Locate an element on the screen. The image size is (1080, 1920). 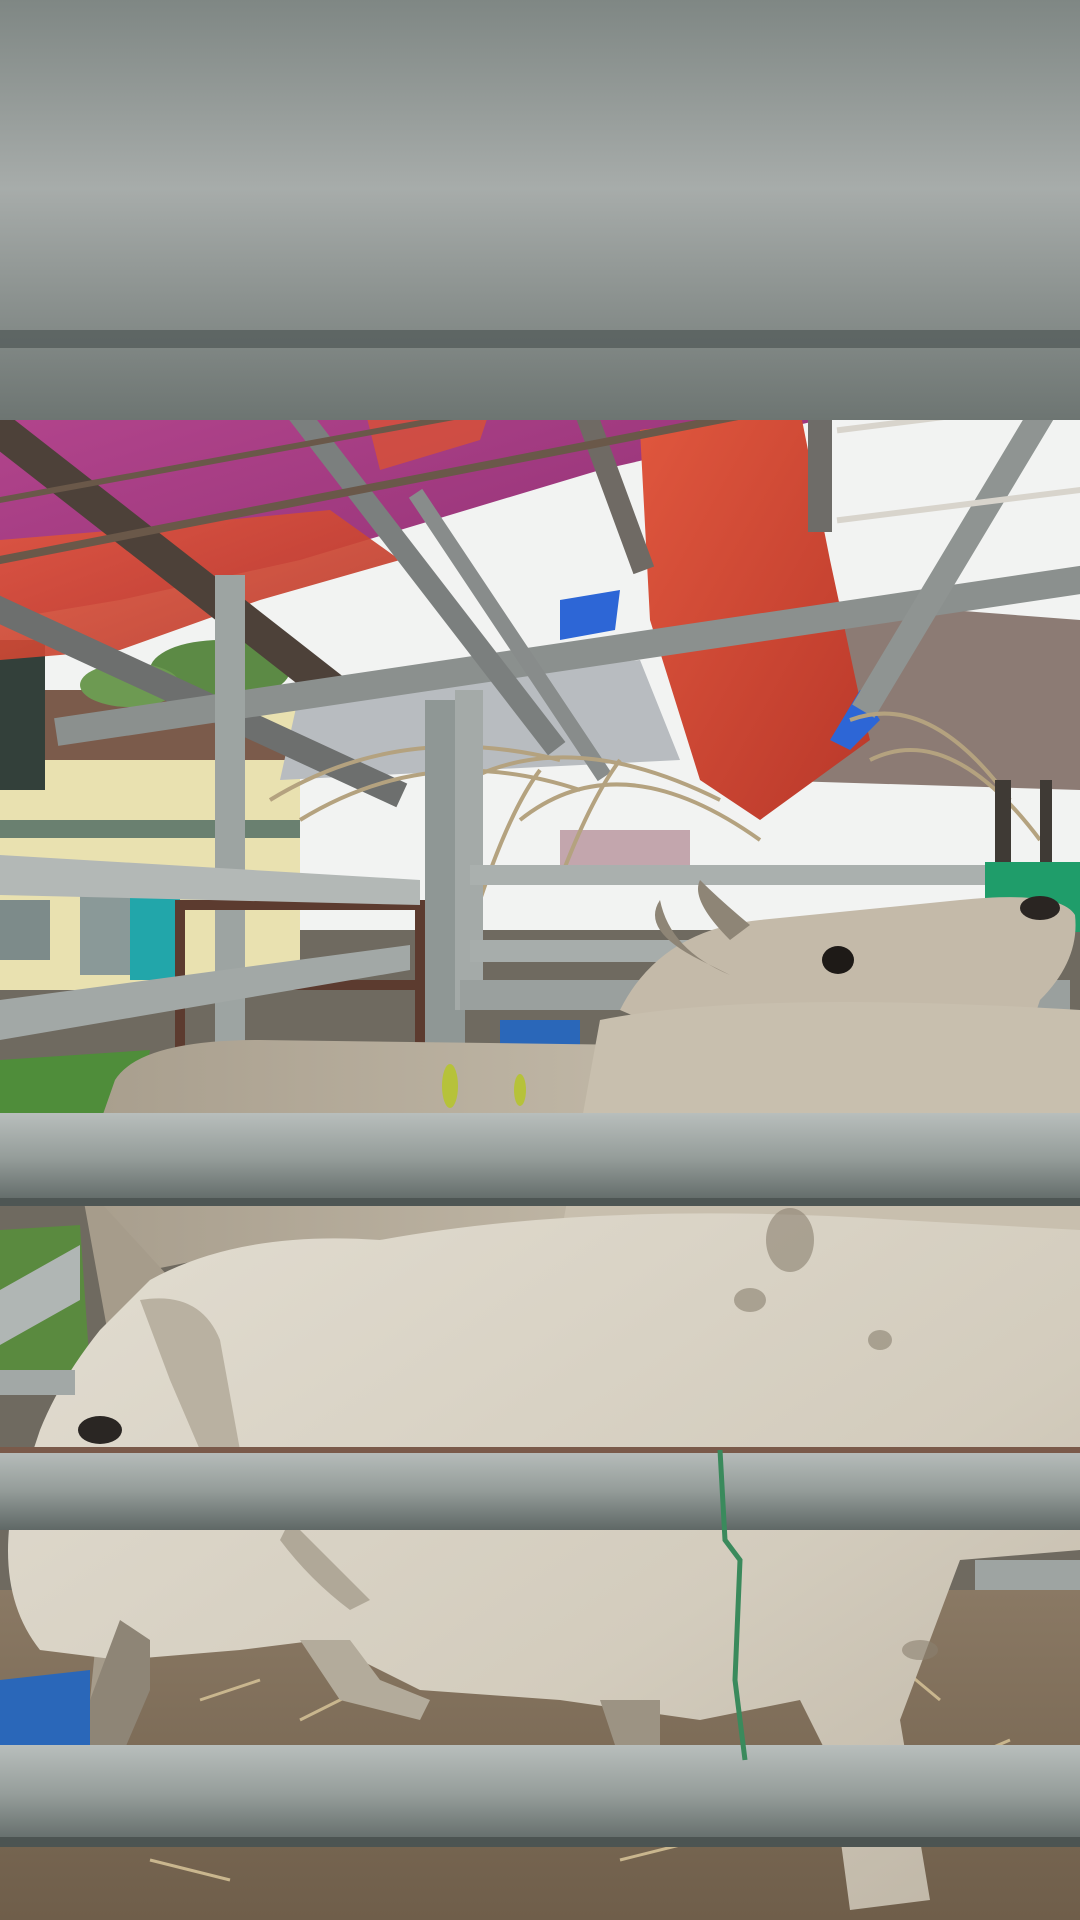
upper-rail is located at coordinates (540, 1158).